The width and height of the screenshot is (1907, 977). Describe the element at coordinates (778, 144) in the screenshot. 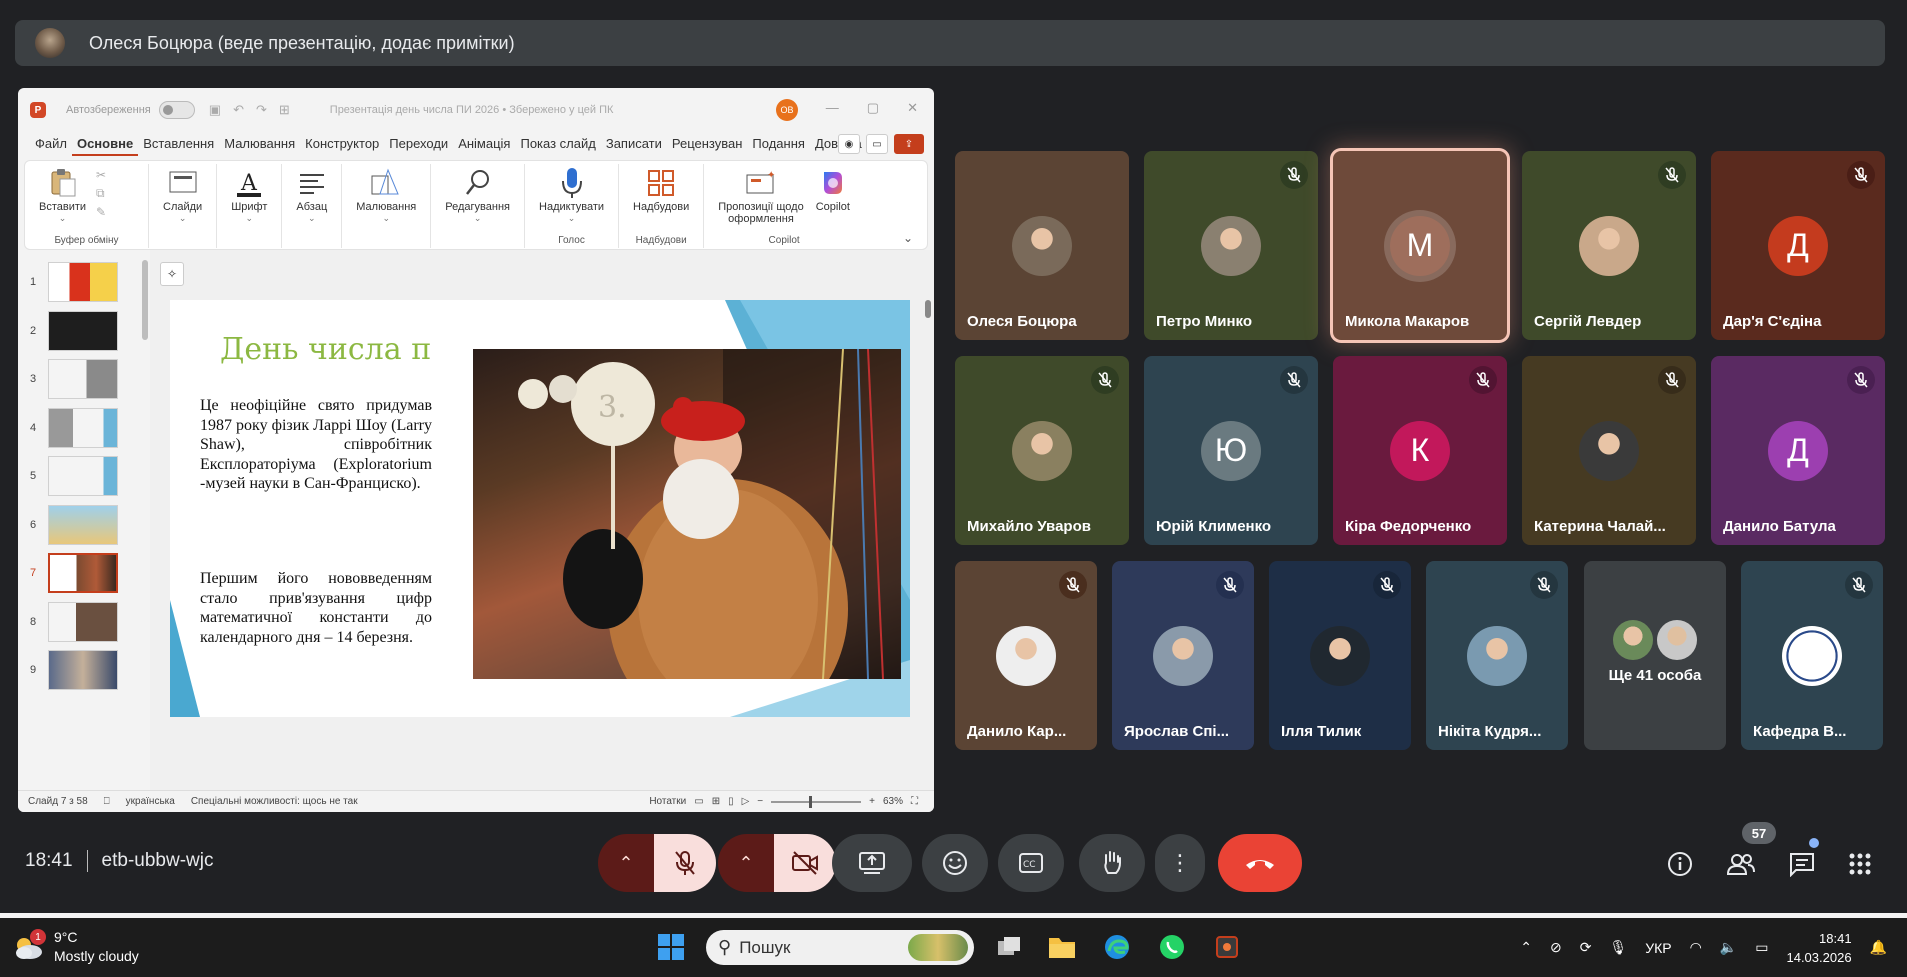

I see `tab-view: Подання` at that location.